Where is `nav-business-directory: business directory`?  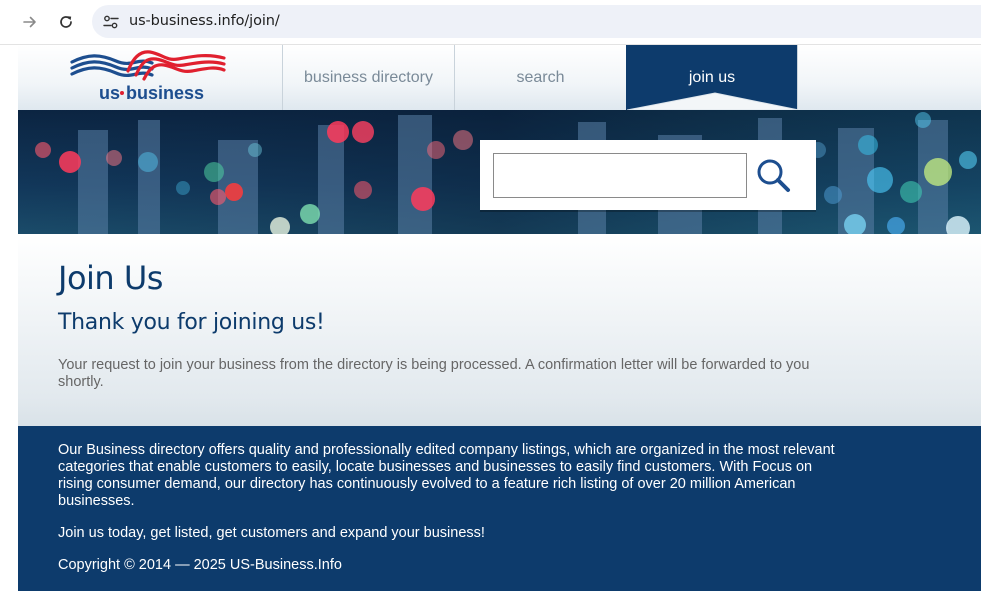
nav-business-directory: business directory is located at coordinates (368, 77).